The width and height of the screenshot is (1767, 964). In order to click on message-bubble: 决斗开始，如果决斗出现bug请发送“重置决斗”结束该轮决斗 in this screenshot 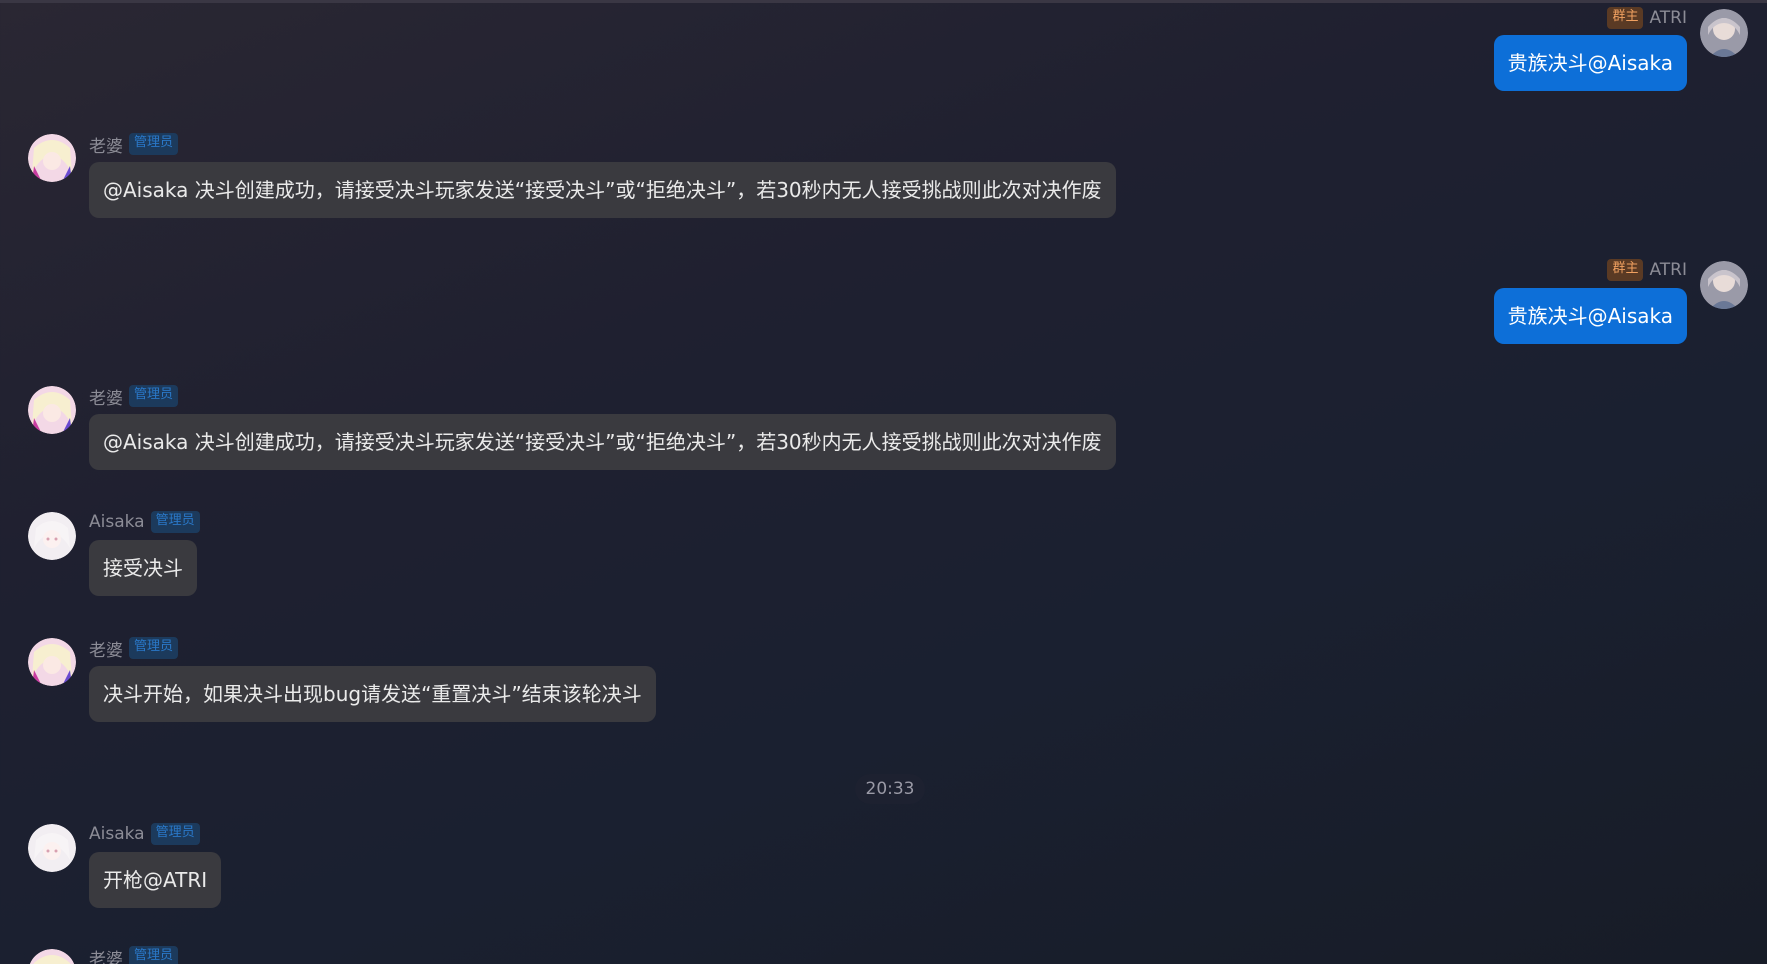, I will do `click(372, 694)`.